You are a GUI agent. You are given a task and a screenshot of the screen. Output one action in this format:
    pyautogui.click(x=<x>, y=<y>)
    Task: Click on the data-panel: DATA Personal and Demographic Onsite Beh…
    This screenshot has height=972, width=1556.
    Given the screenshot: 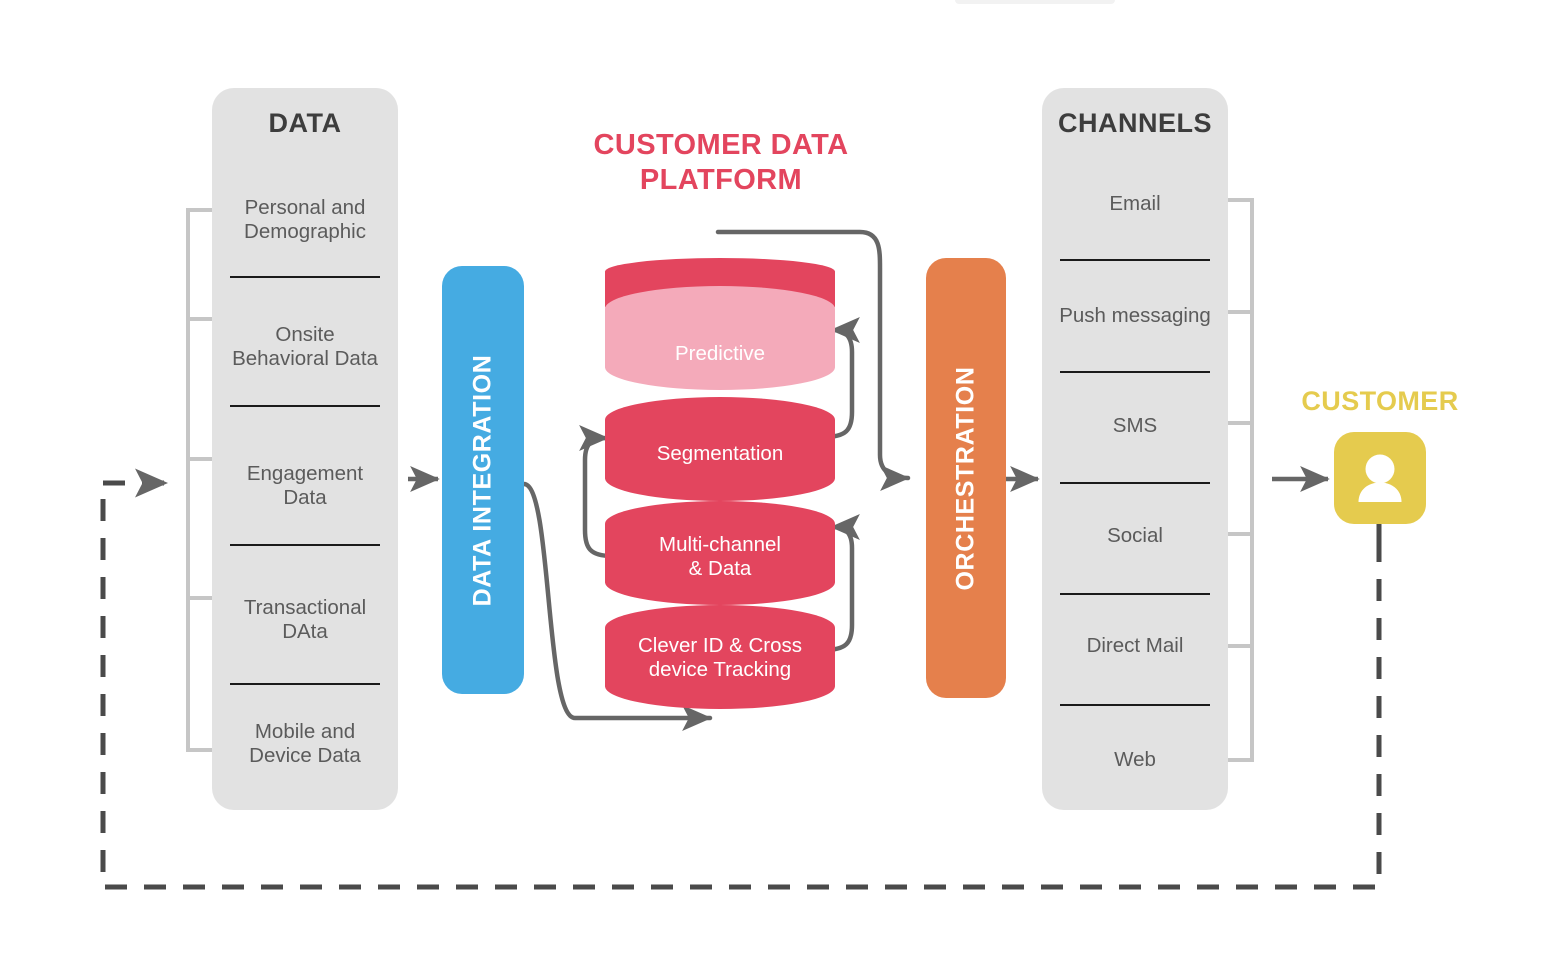 What is the action you would take?
    pyautogui.click(x=305, y=449)
    